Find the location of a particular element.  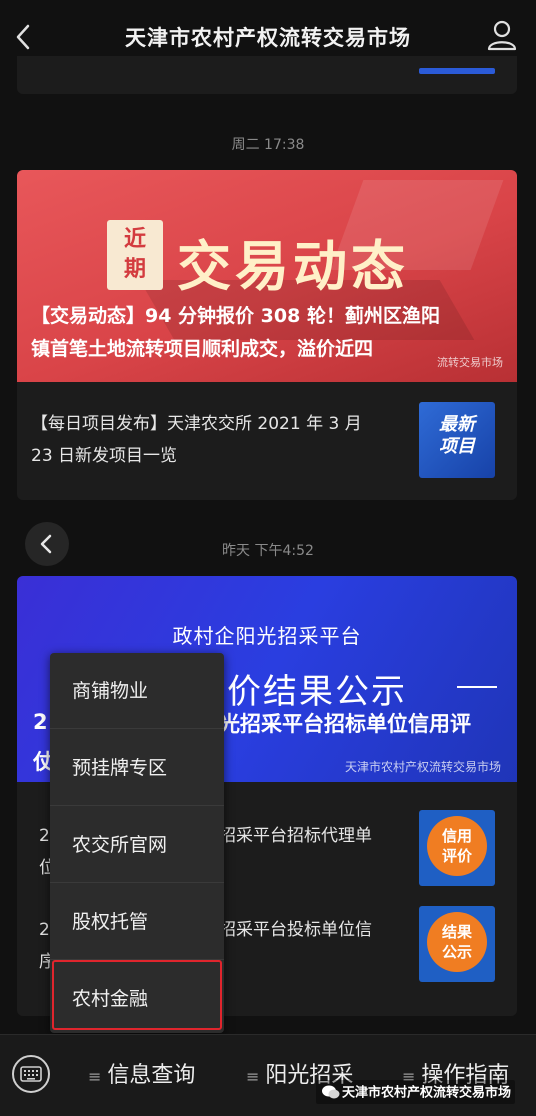

page-title: 天津市农村产权流转交易市场 is located at coordinates (268, 38).